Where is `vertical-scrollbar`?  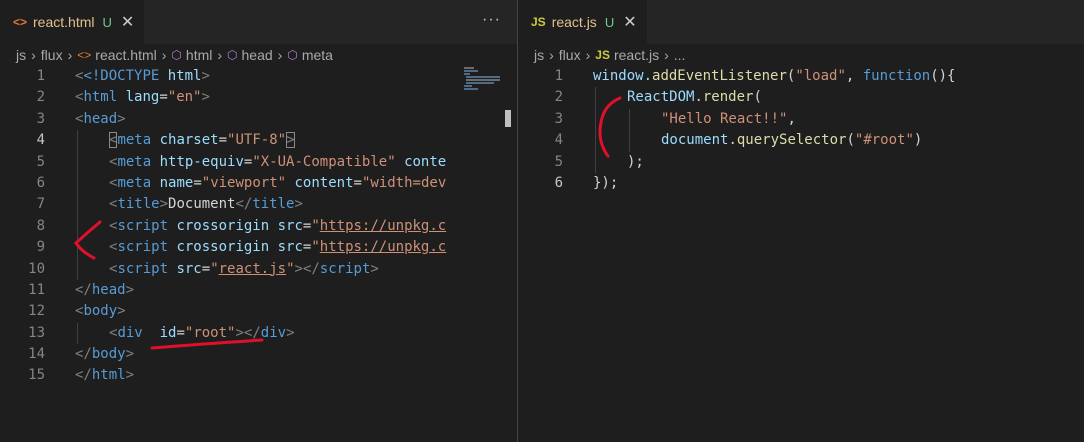
vertical-scrollbar is located at coordinates (484, 254).